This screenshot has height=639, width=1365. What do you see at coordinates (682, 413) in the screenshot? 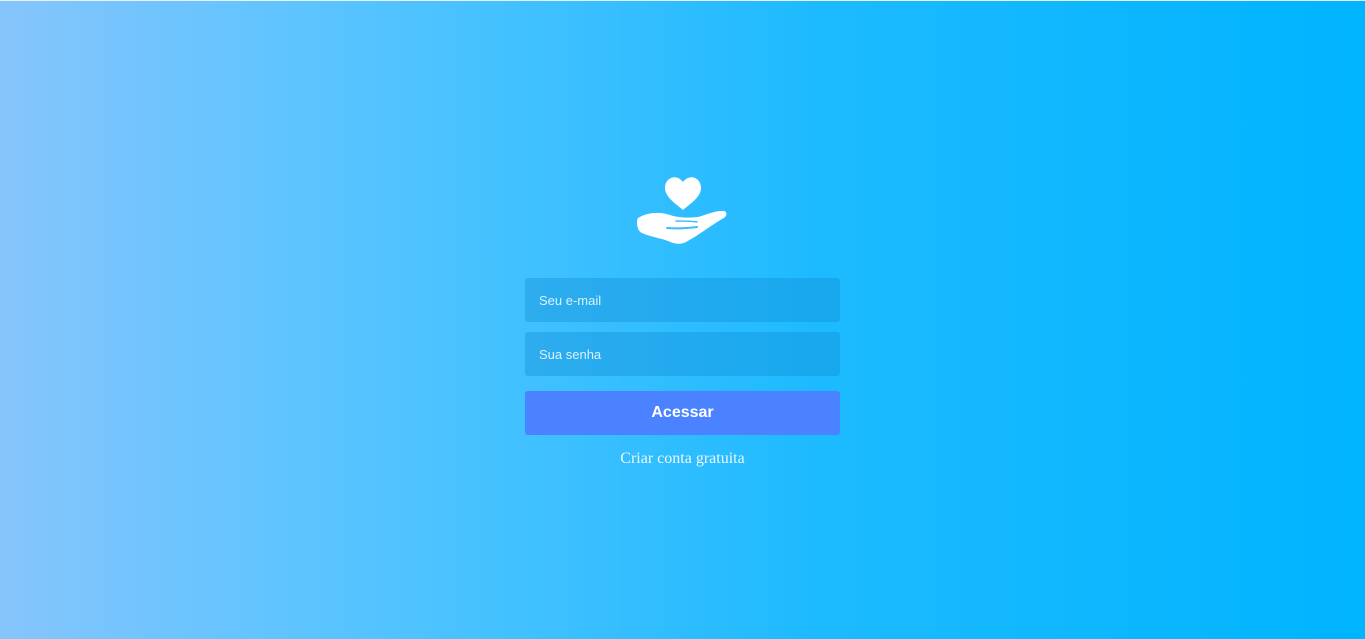
I see `login-button: Acessar` at bounding box center [682, 413].